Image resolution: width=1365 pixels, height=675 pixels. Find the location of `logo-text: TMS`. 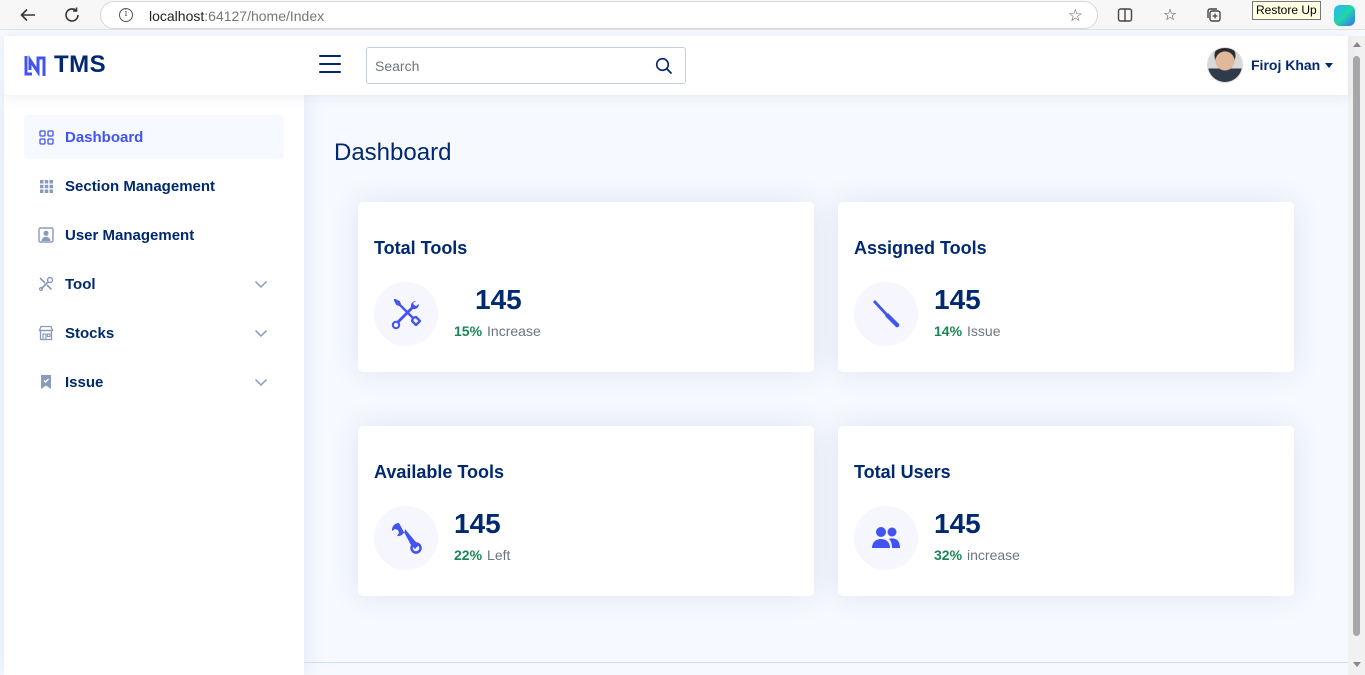

logo-text: TMS is located at coordinates (80, 64).